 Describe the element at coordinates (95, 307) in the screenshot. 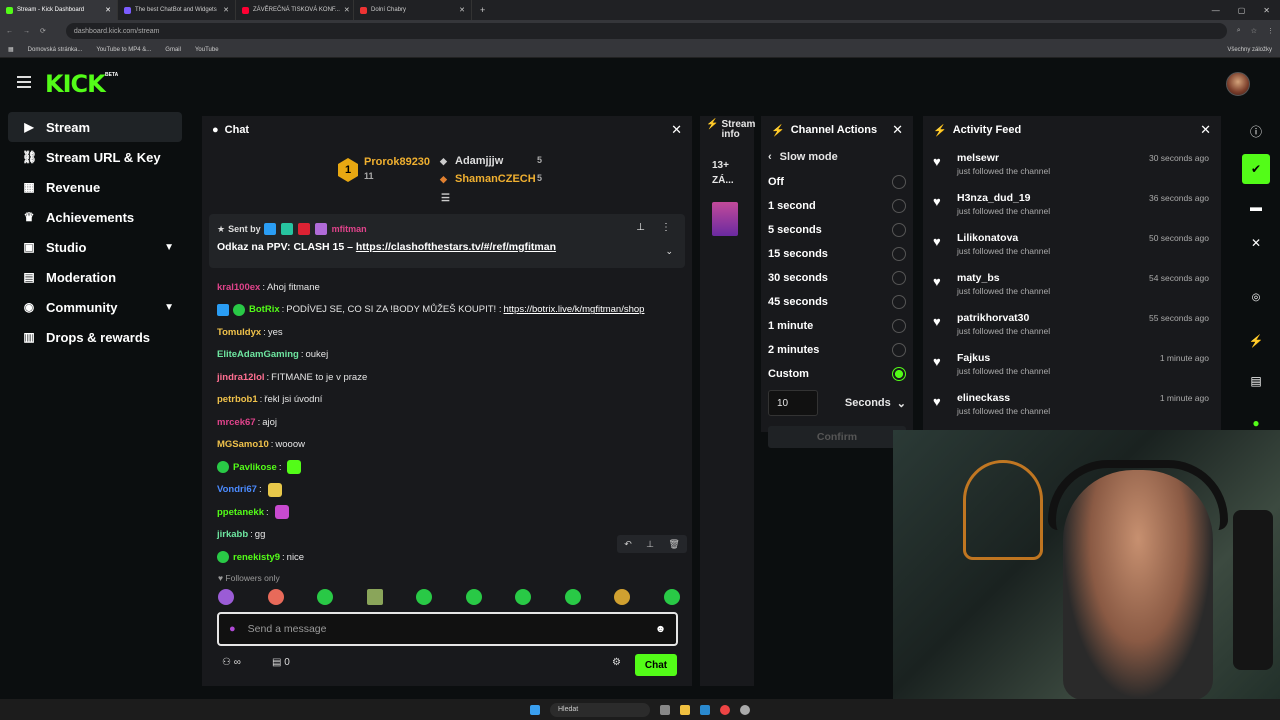

I see `sidebar-item-community: ◉ Community ▼` at that location.